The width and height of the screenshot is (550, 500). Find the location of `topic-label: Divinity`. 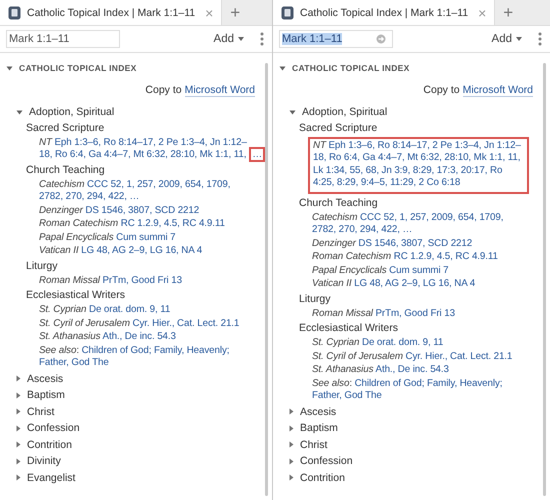

topic-label: Divinity is located at coordinates (44, 461).